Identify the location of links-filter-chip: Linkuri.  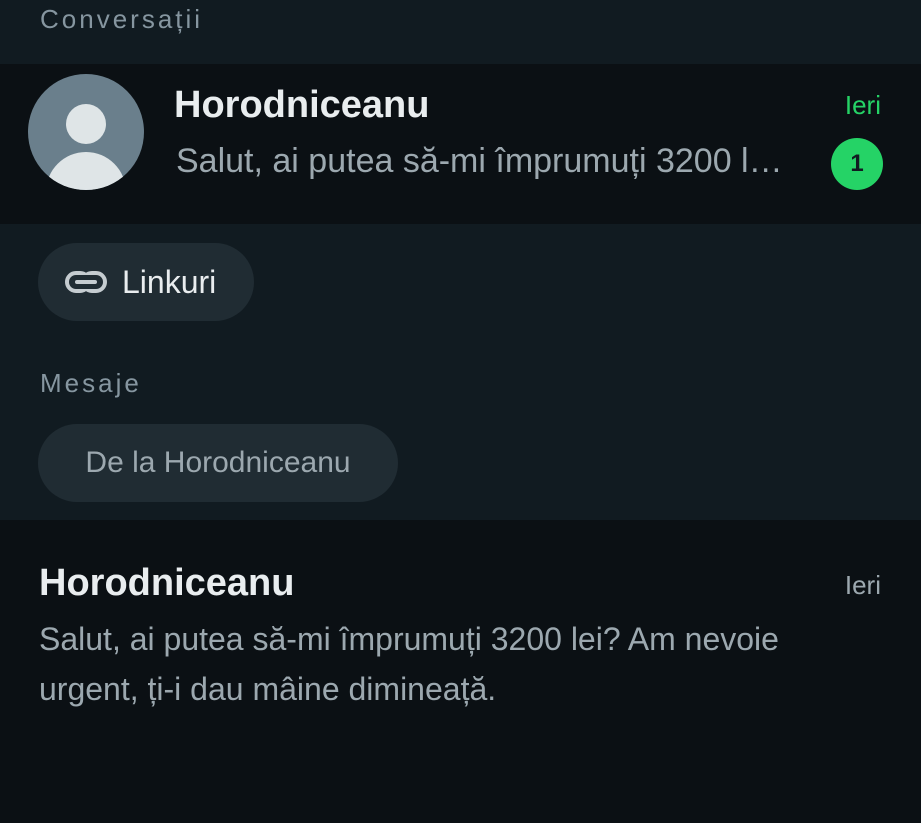
(146, 282).